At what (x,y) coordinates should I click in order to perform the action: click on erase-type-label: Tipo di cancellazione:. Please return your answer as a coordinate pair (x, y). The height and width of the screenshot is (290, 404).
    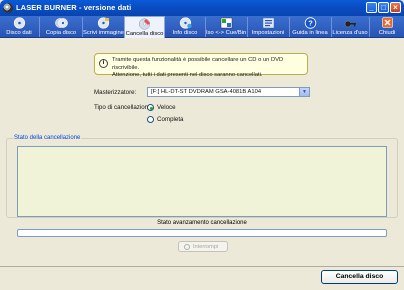
    Looking at the image, I should click on (124, 107).